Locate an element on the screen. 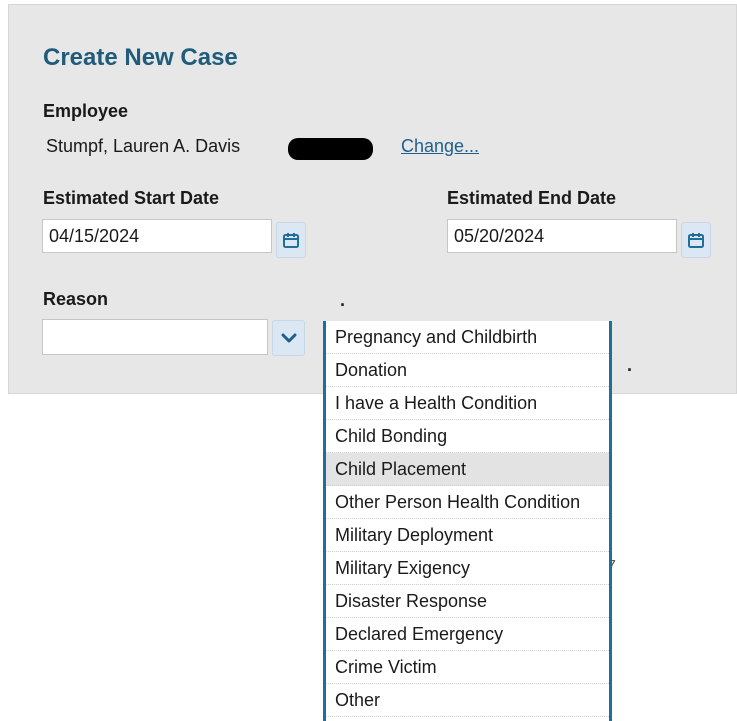  reason-option-other: Other is located at coordinates (467, 700).